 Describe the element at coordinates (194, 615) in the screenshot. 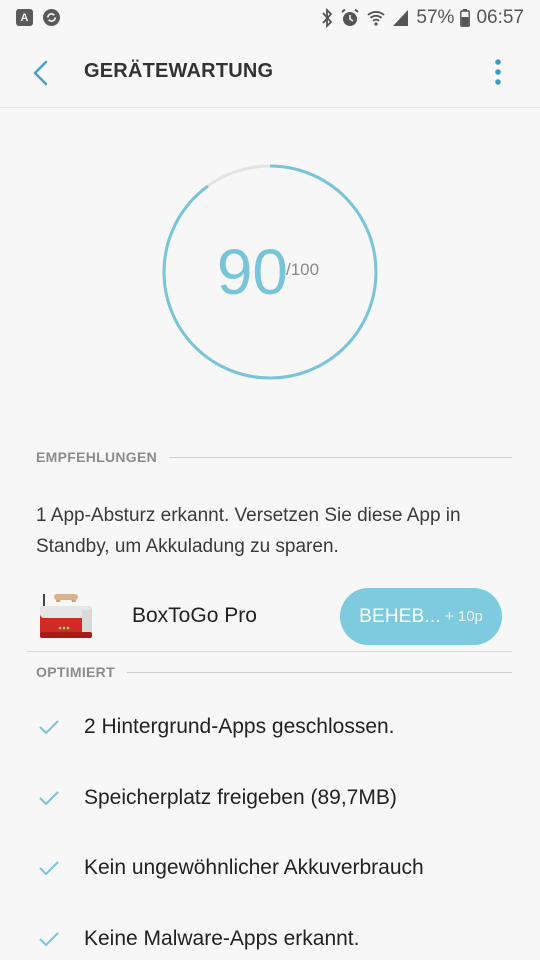

I see `app-name: BoxToGo Pro` at that location.